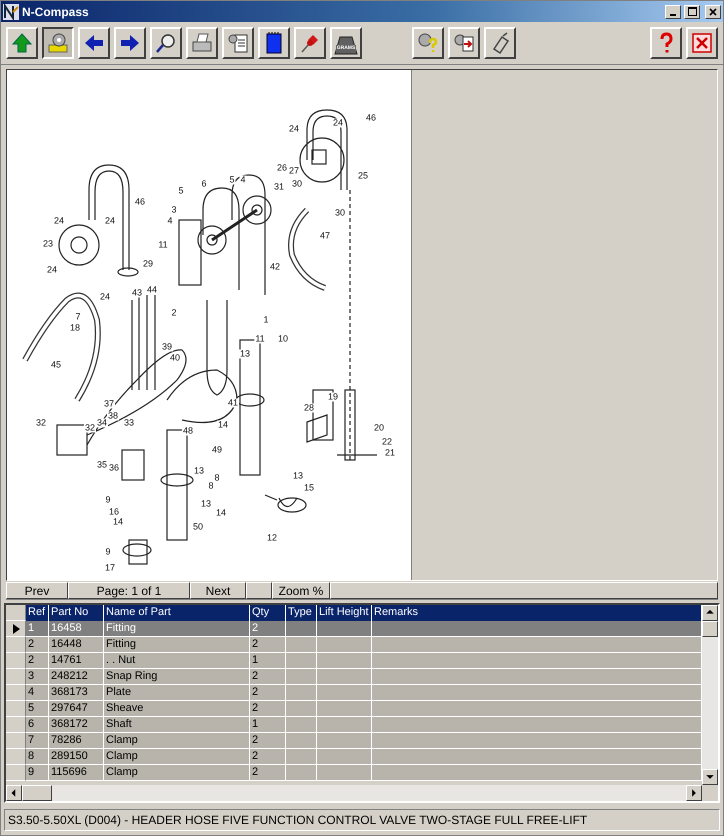 The width and height of the screenshot is (724, 836). I want to click on callout-number: 5, so click(181, 191).